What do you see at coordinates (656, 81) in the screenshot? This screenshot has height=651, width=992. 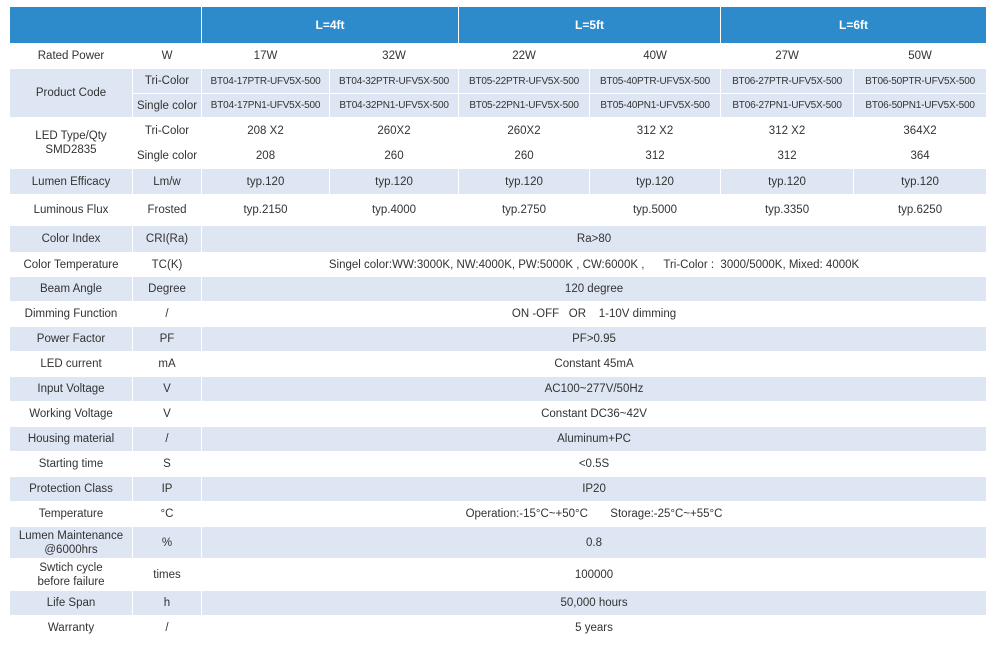 I see `value-cell: BT05-40PTR-UFV5X-500` at bounding box center [656, 81].